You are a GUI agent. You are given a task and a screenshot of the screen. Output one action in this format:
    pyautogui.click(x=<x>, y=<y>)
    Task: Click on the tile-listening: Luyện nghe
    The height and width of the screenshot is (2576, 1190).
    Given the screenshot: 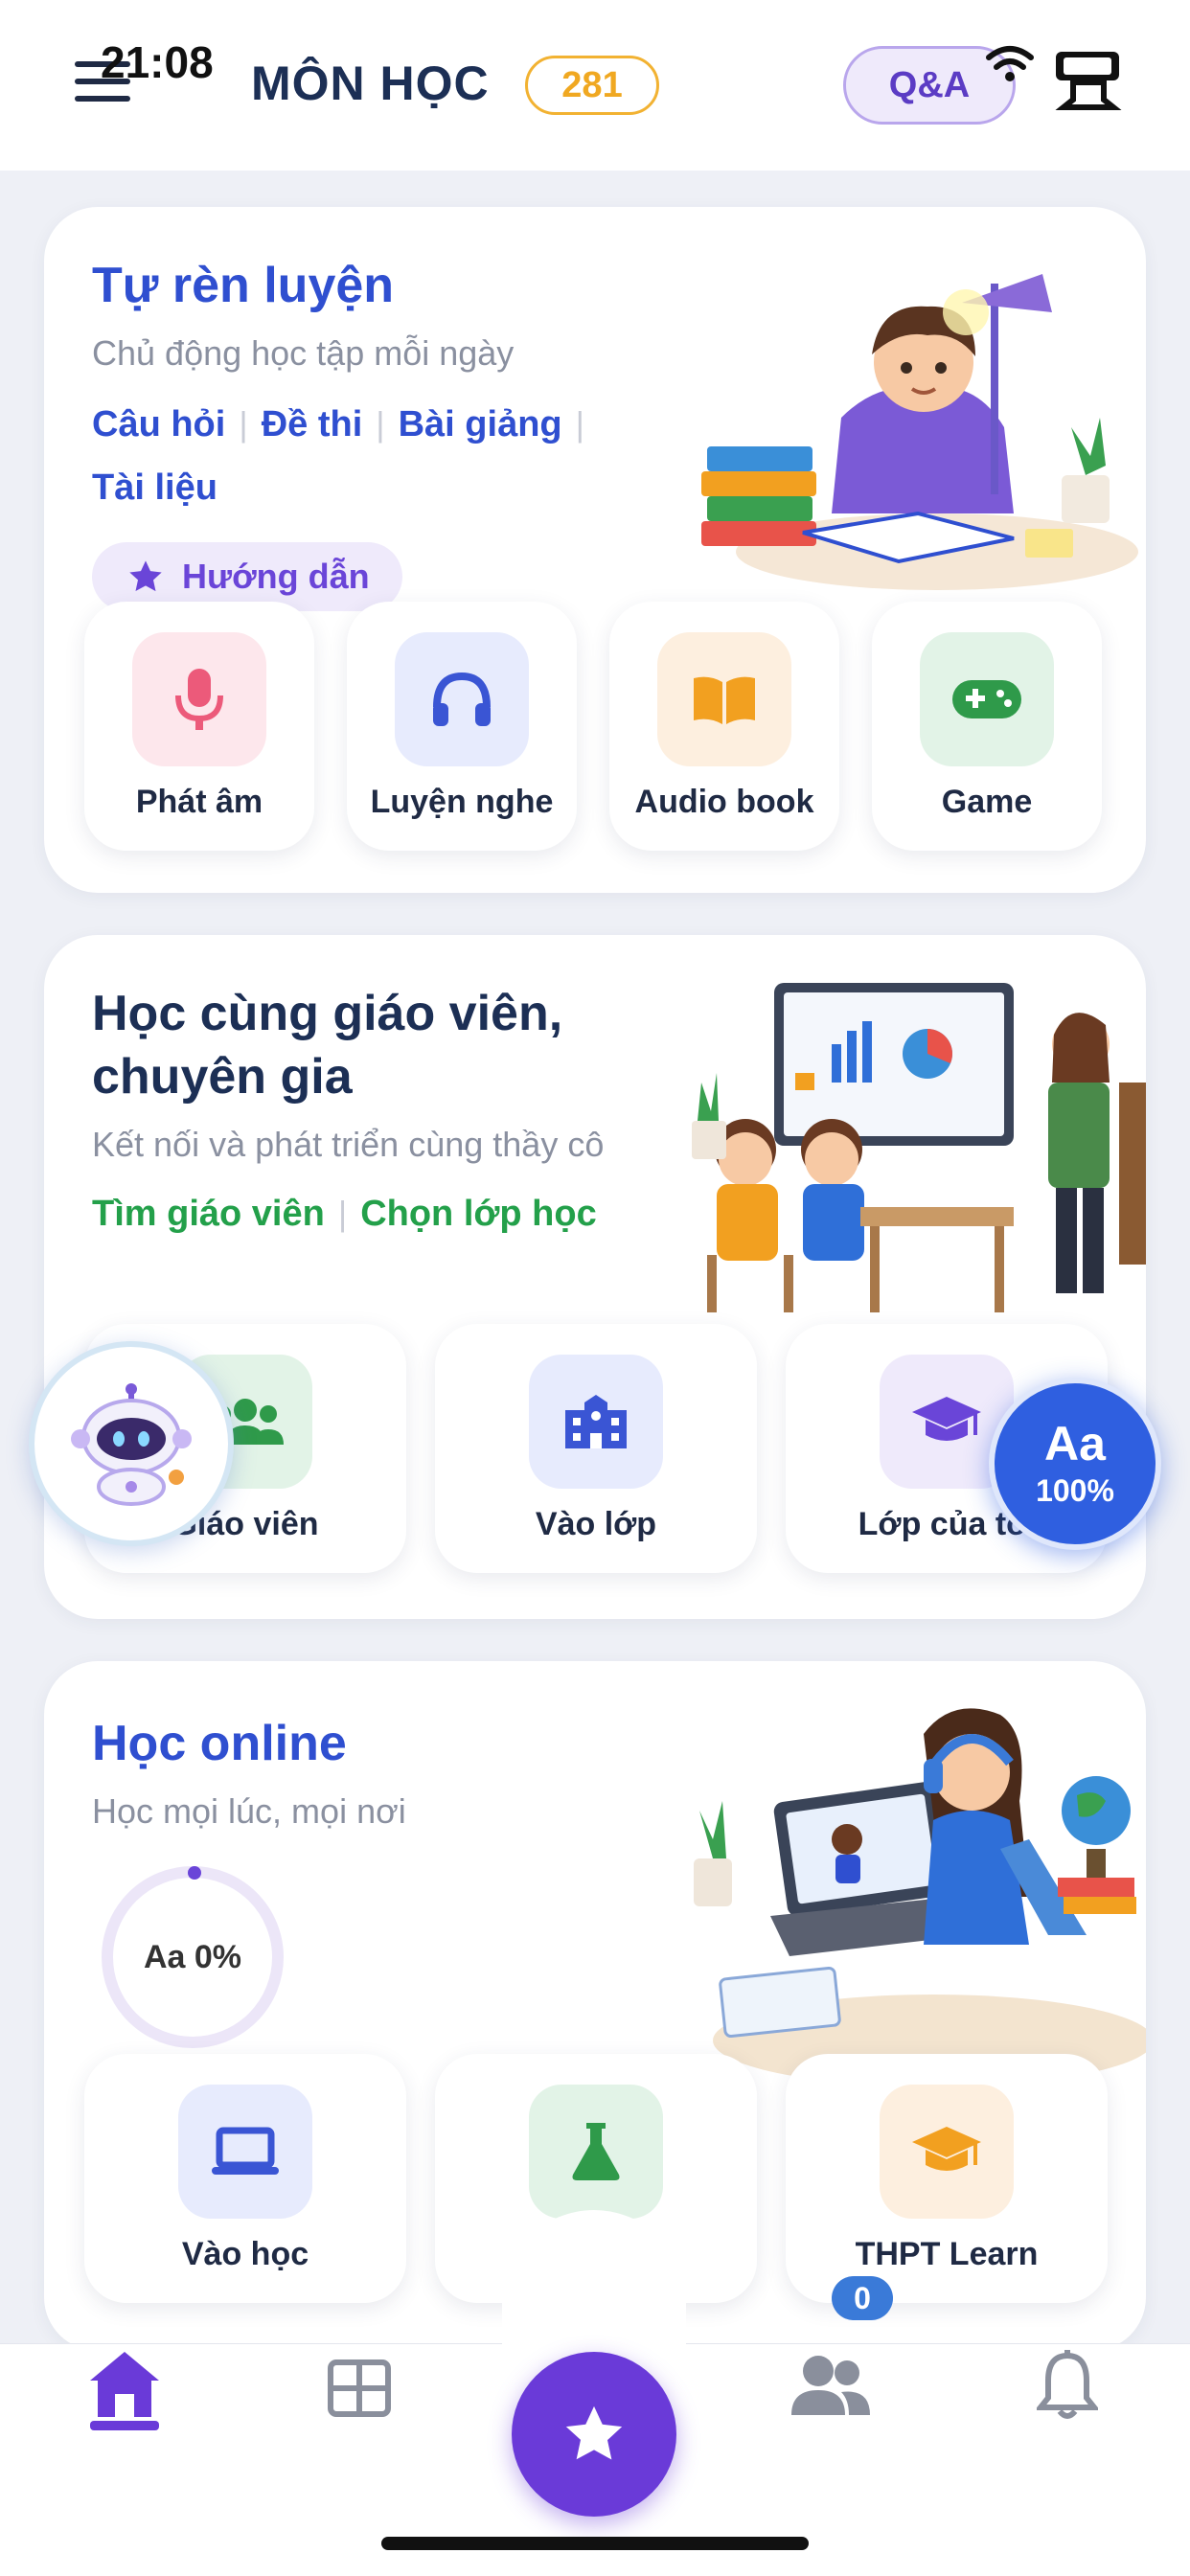 What is the action you would take?
    pyautogui.click(x=462, y=726)
    